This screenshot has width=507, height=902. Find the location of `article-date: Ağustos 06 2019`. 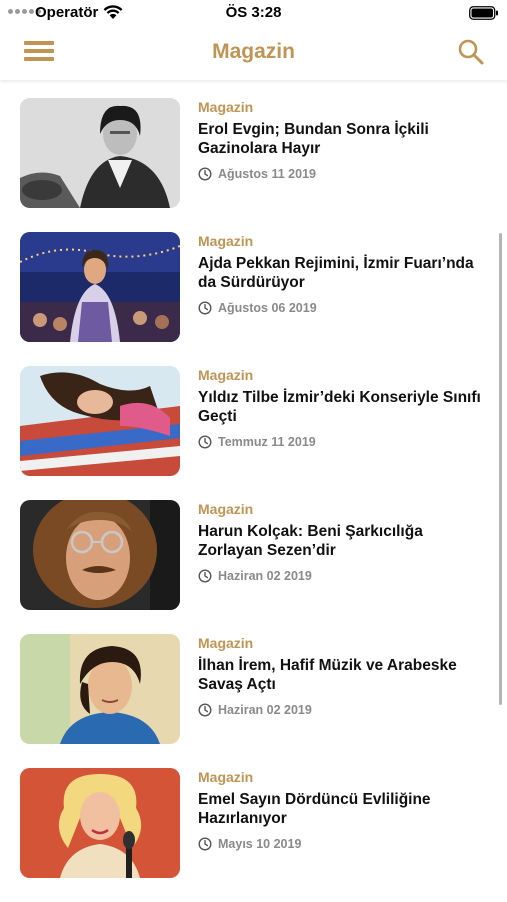

article-date: Ağustos 06 2019 is located at coordinates (267, 308).